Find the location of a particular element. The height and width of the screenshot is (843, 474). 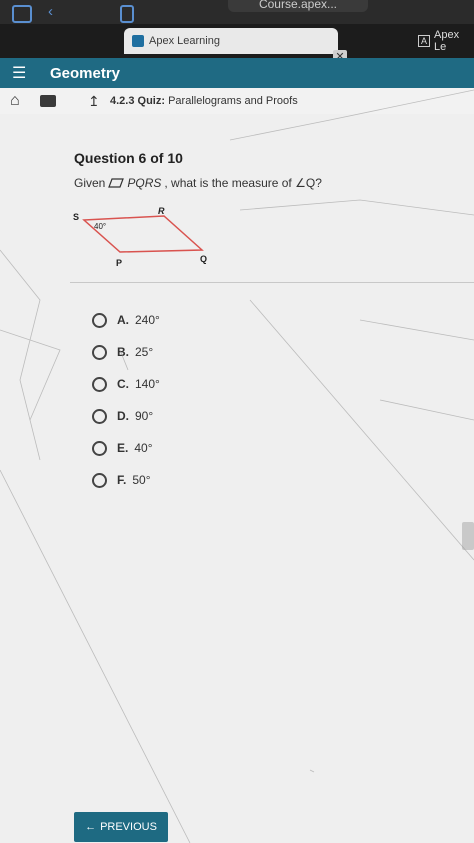

option-value: 140° is located at coordinates (147, 384).